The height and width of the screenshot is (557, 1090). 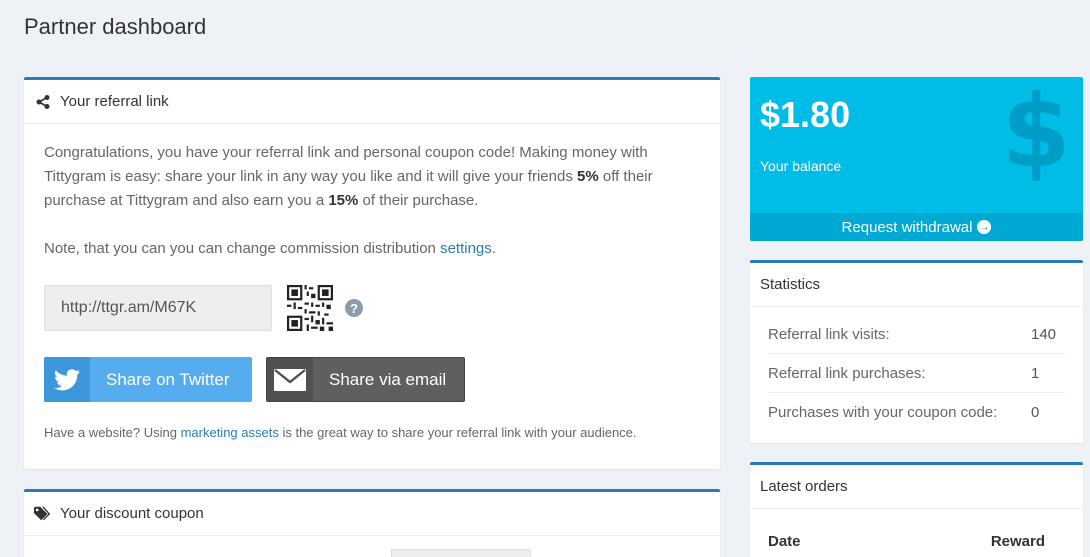 I want to click on orders-table-header: Date Reward, so click(x=916, y=529).